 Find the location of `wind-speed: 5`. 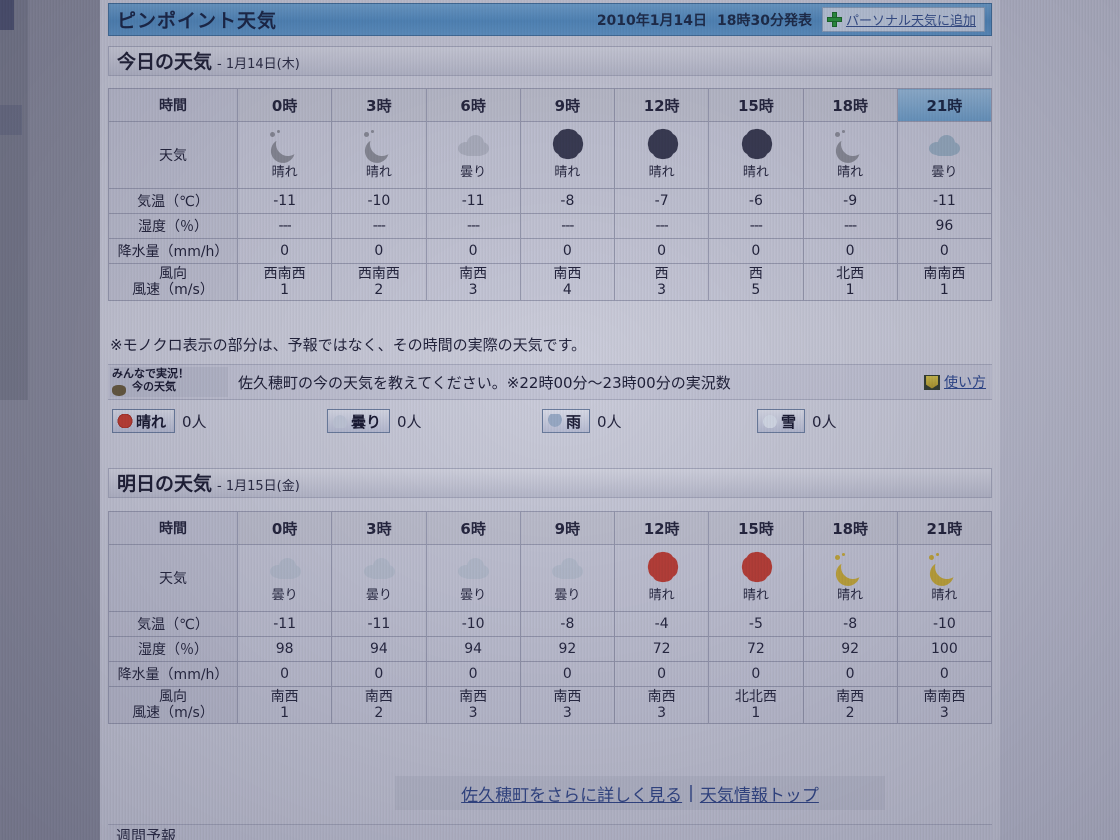

wind-speed: 5 is located at coordinates (756, 290).